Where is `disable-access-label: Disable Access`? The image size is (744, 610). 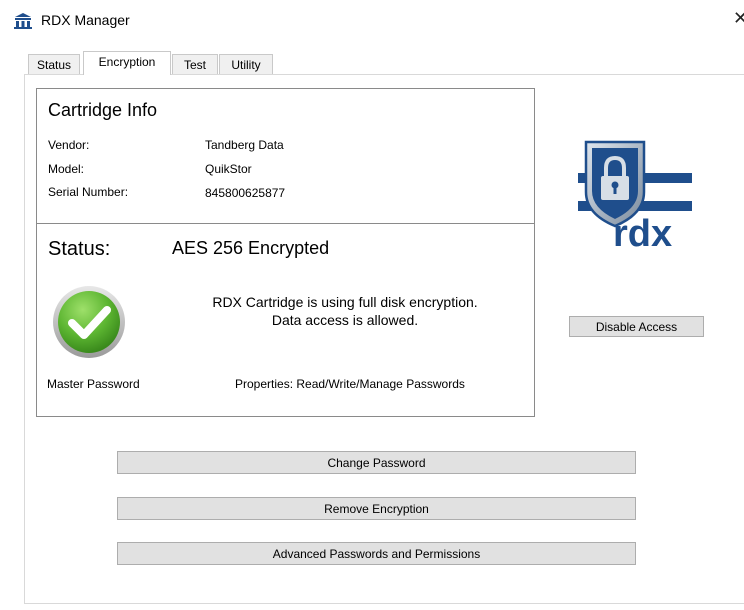 disable-access-label: Disable Access is located at coordinates (636, 326).